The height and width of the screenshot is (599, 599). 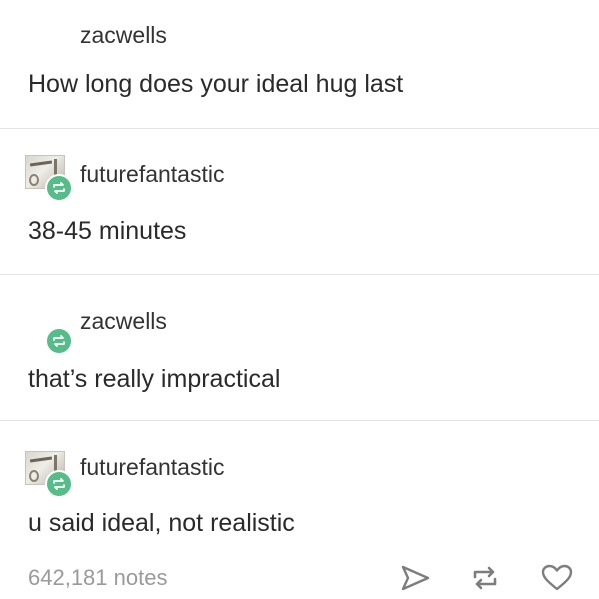 I want to click on post-4-username: futurefantastic, so click(x=152, y=467).